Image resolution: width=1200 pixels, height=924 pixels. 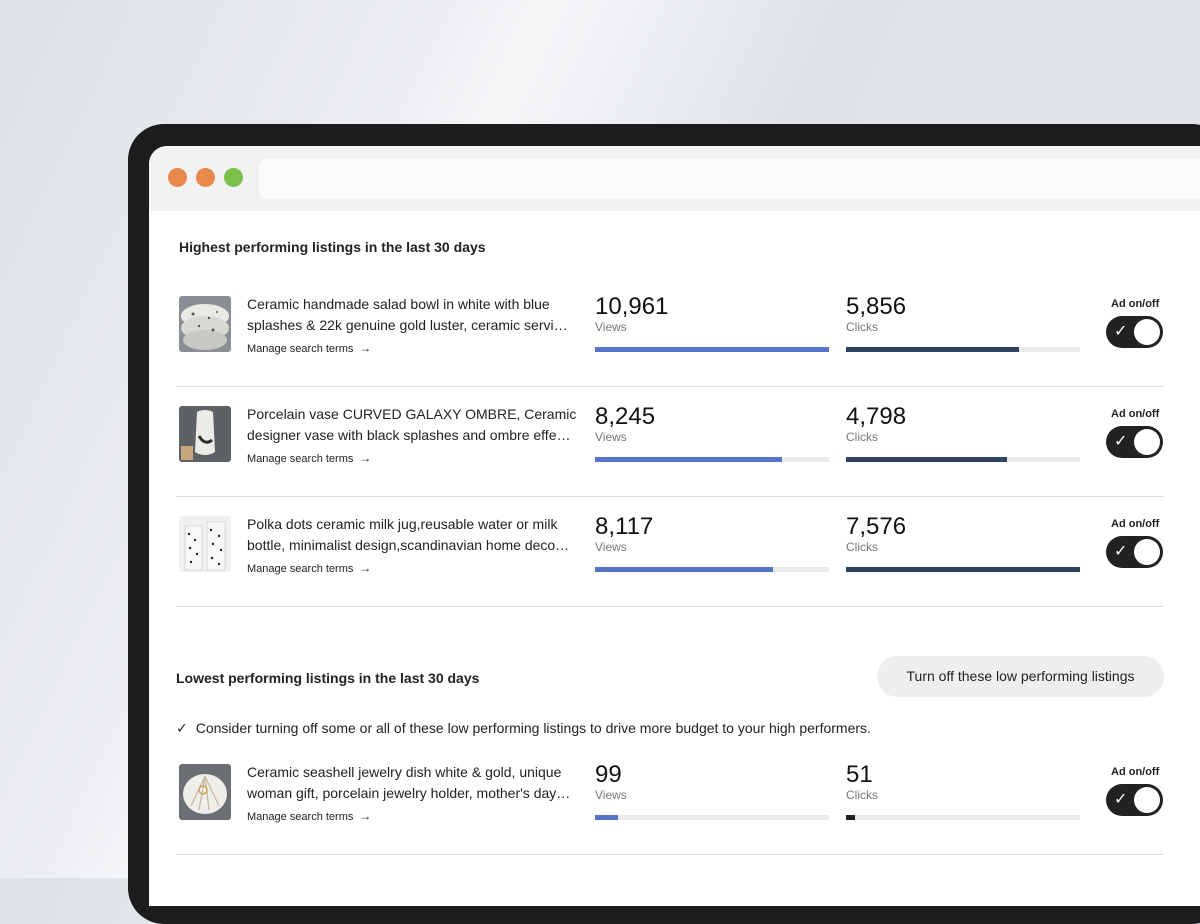 What do you see at coordinates (177, 177) in the screenshot?
I see `close-window-button` at bounding box center [177, 177].